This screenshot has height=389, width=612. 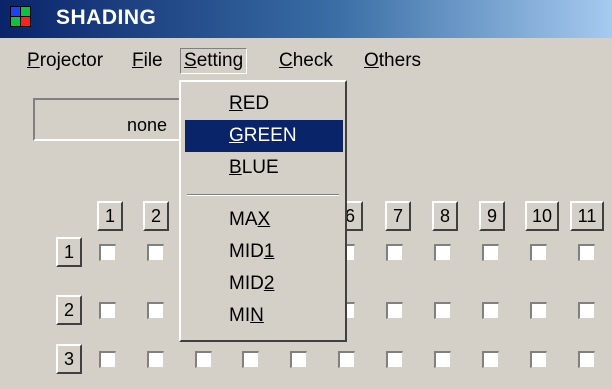 I want to click on checkbox-r3-c9, so click(x=490, y=359).